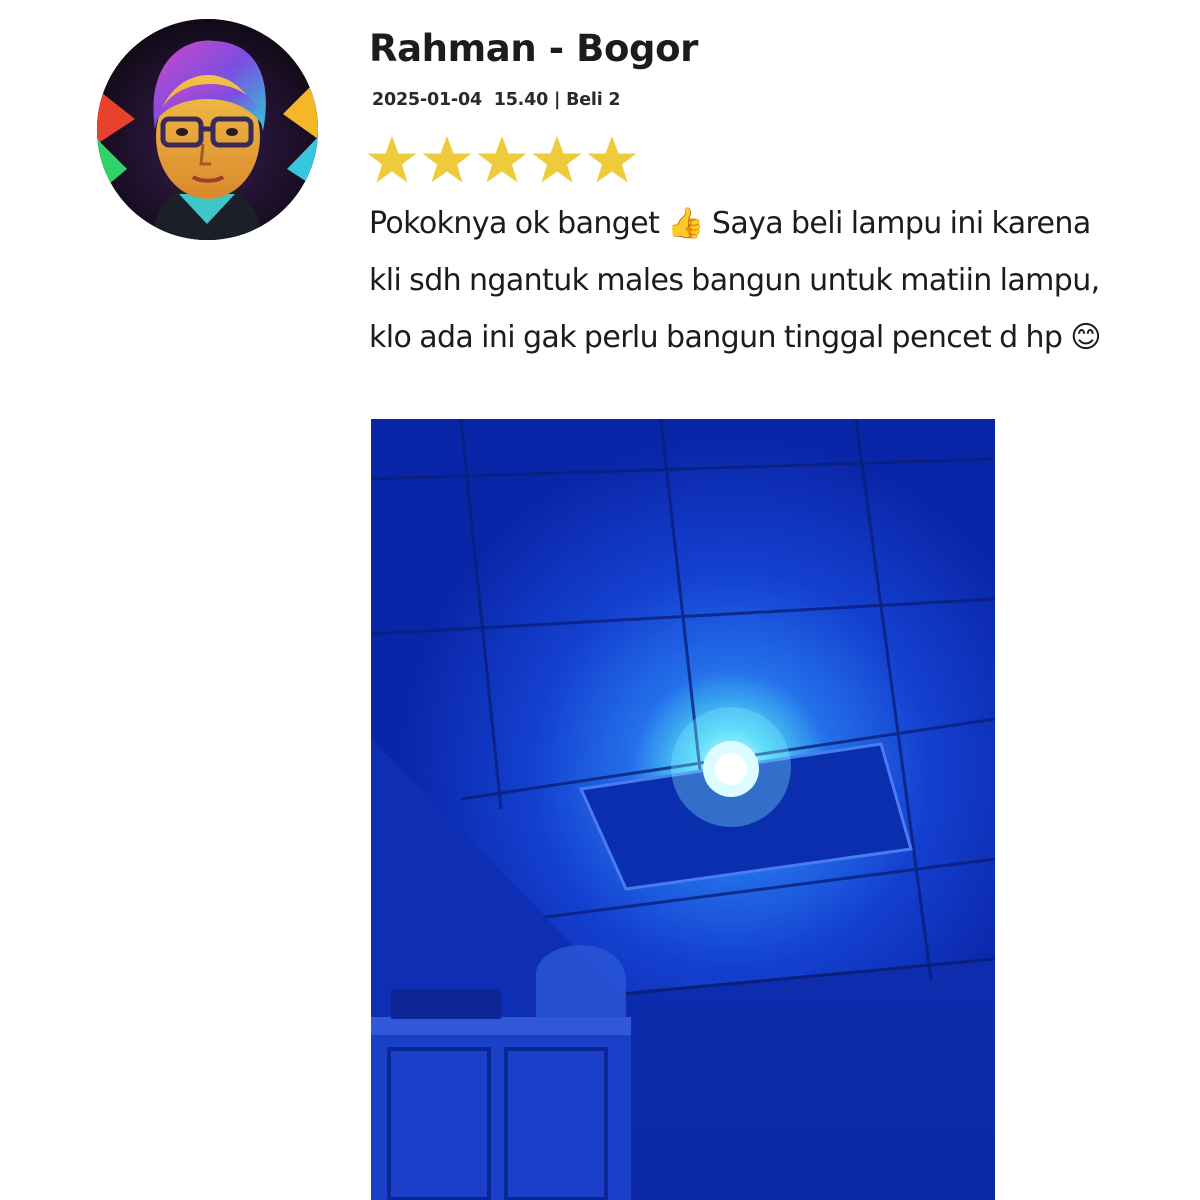  I want to click on star-rating, so click(502, 160).